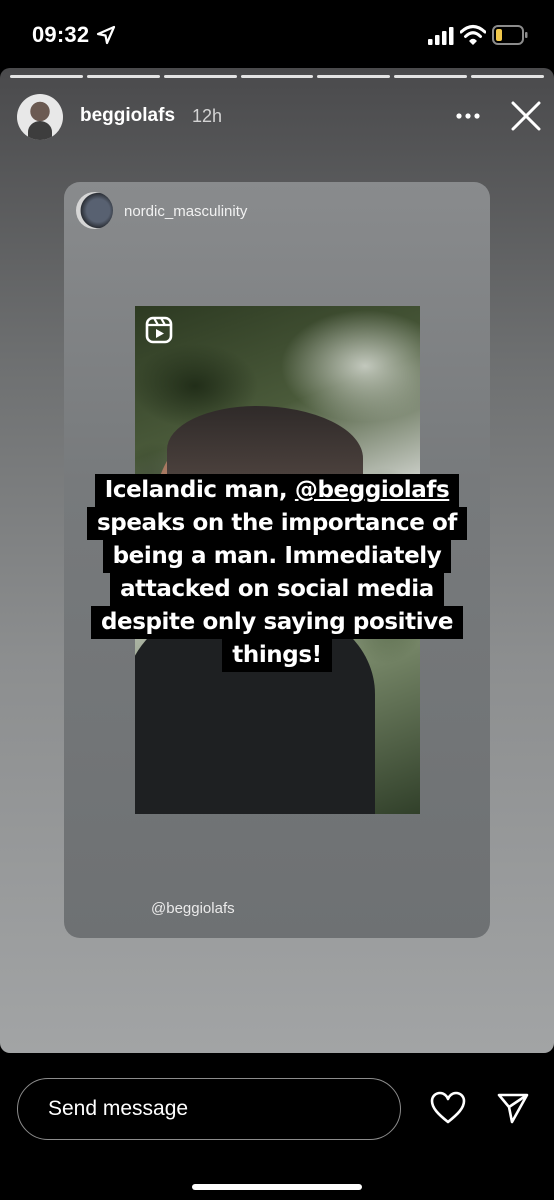  Describe the element at coordinates (61, 34) in the screenshot. I see `status-time: 09:32` at that location.